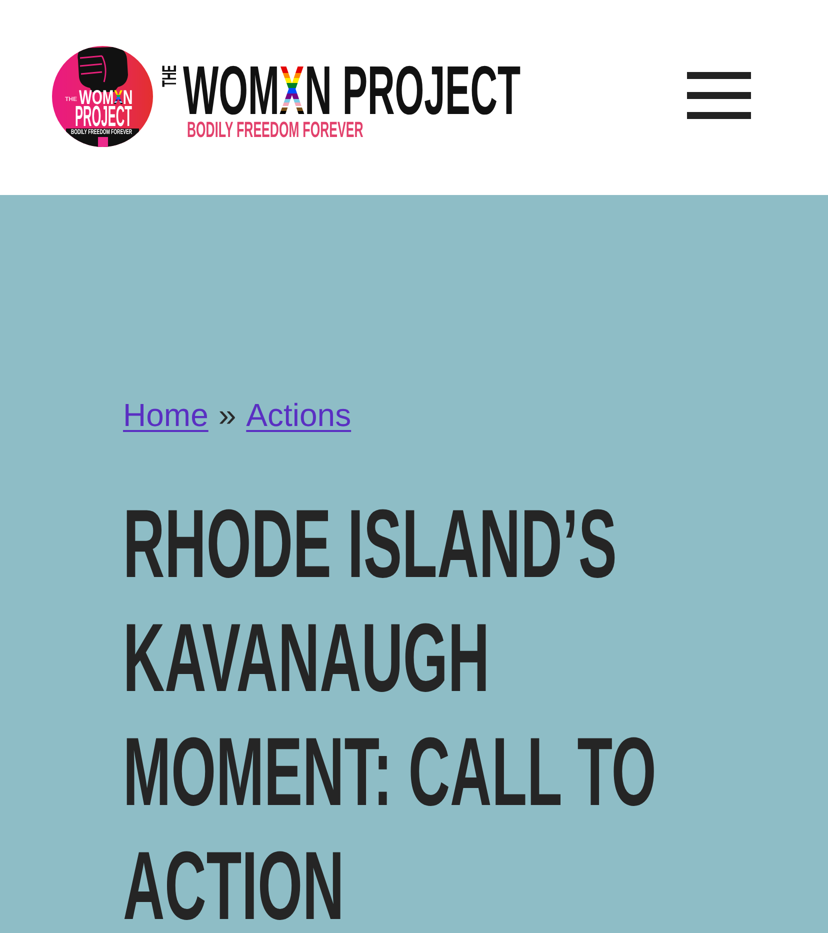 The image size is (828, 933). Describe the element at coordinates (299, 415) in the screenshot. I see `breadcrumb-link: Actions` at that location.